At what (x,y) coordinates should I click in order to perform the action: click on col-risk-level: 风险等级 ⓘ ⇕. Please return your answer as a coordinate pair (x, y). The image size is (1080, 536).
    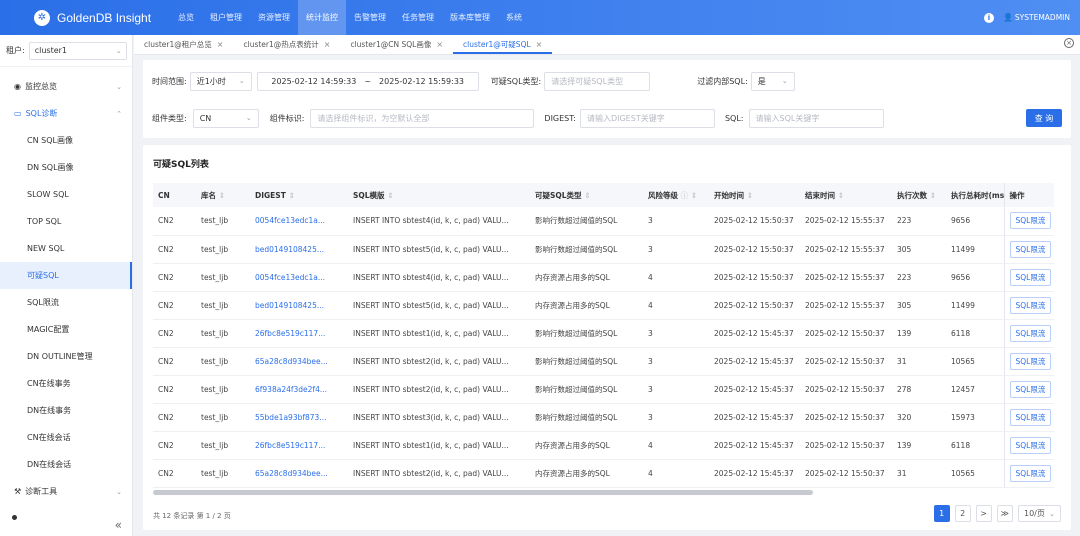
    Looking at the image, I should click on (676, 195).